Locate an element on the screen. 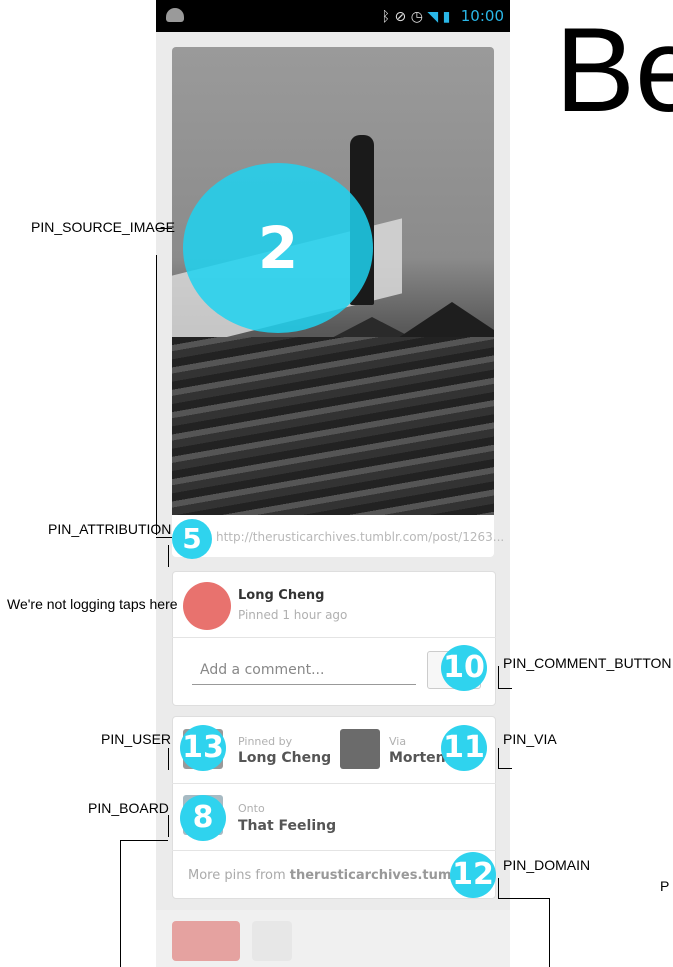 This screenshot has width=673, height=967. clock: 10:00 is located at coordinates (482, 16).